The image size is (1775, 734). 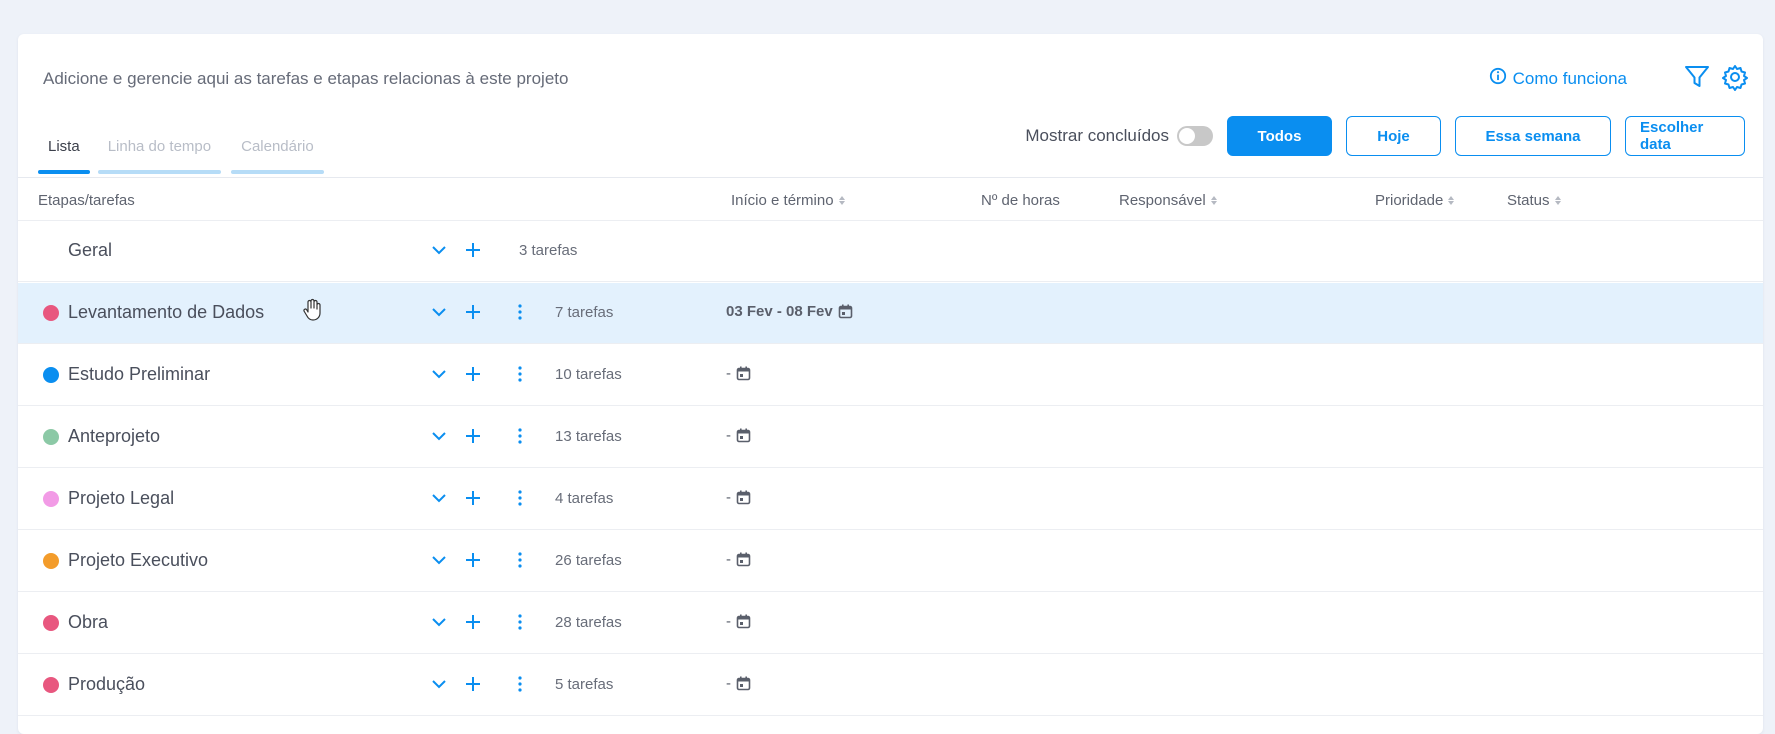 I want to click on stage-dates-text: 03 Fev - 08 Fev, so click(x=779, y=311).